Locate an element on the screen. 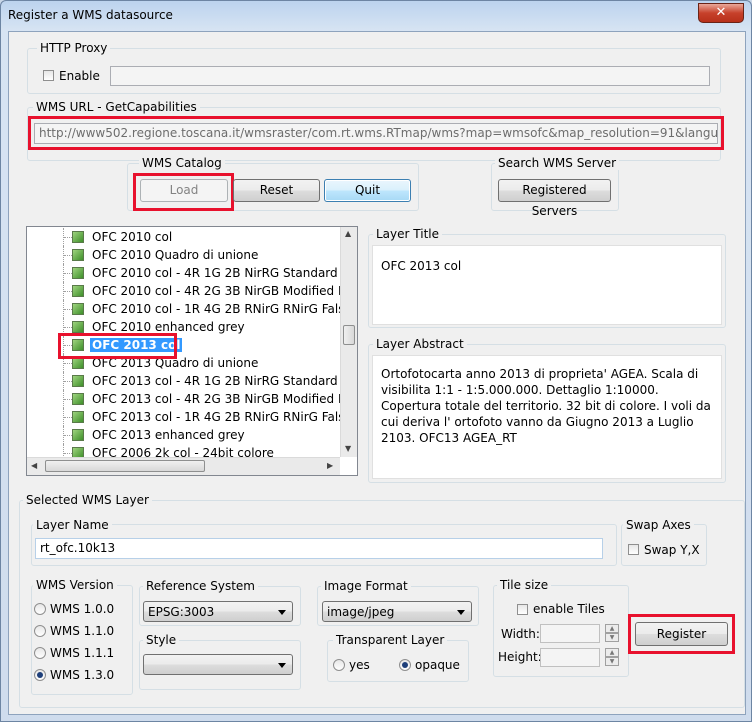 The width and height of the screenshot is (752, 722). scroll-up-icon: ▲ is located at coordinates (348, 233).